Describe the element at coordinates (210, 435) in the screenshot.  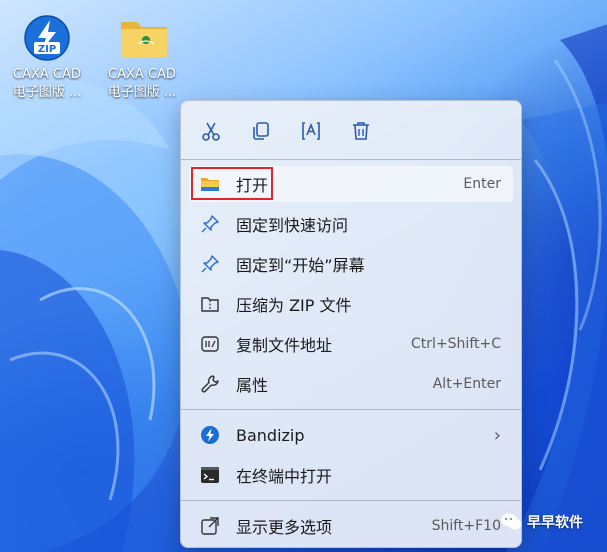
I see `bandizip-icon` at that location.